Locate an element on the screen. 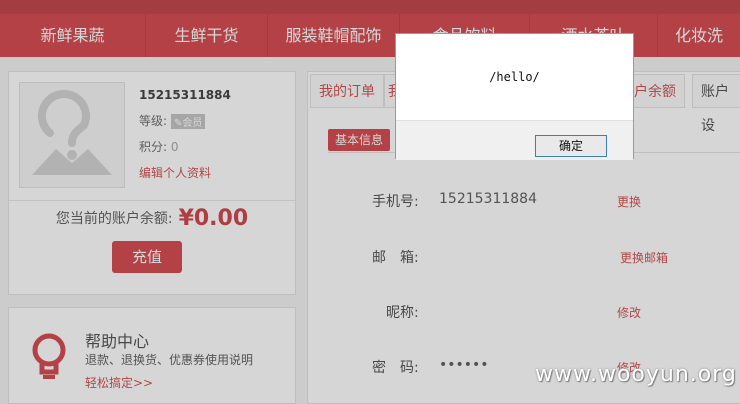  ok-button: 确定 is located at coordinates (571, 146).